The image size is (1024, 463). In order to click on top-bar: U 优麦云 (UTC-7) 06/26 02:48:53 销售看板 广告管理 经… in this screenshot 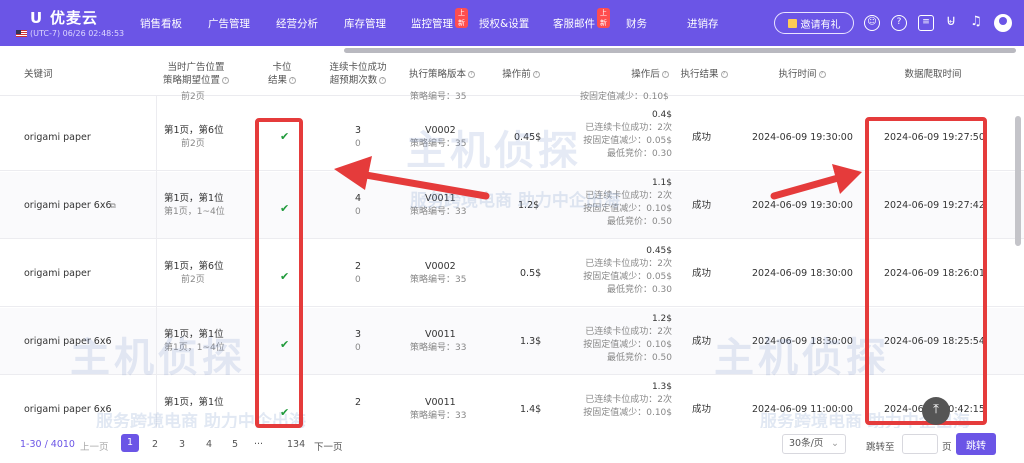, I will do `click(512, 23)`.